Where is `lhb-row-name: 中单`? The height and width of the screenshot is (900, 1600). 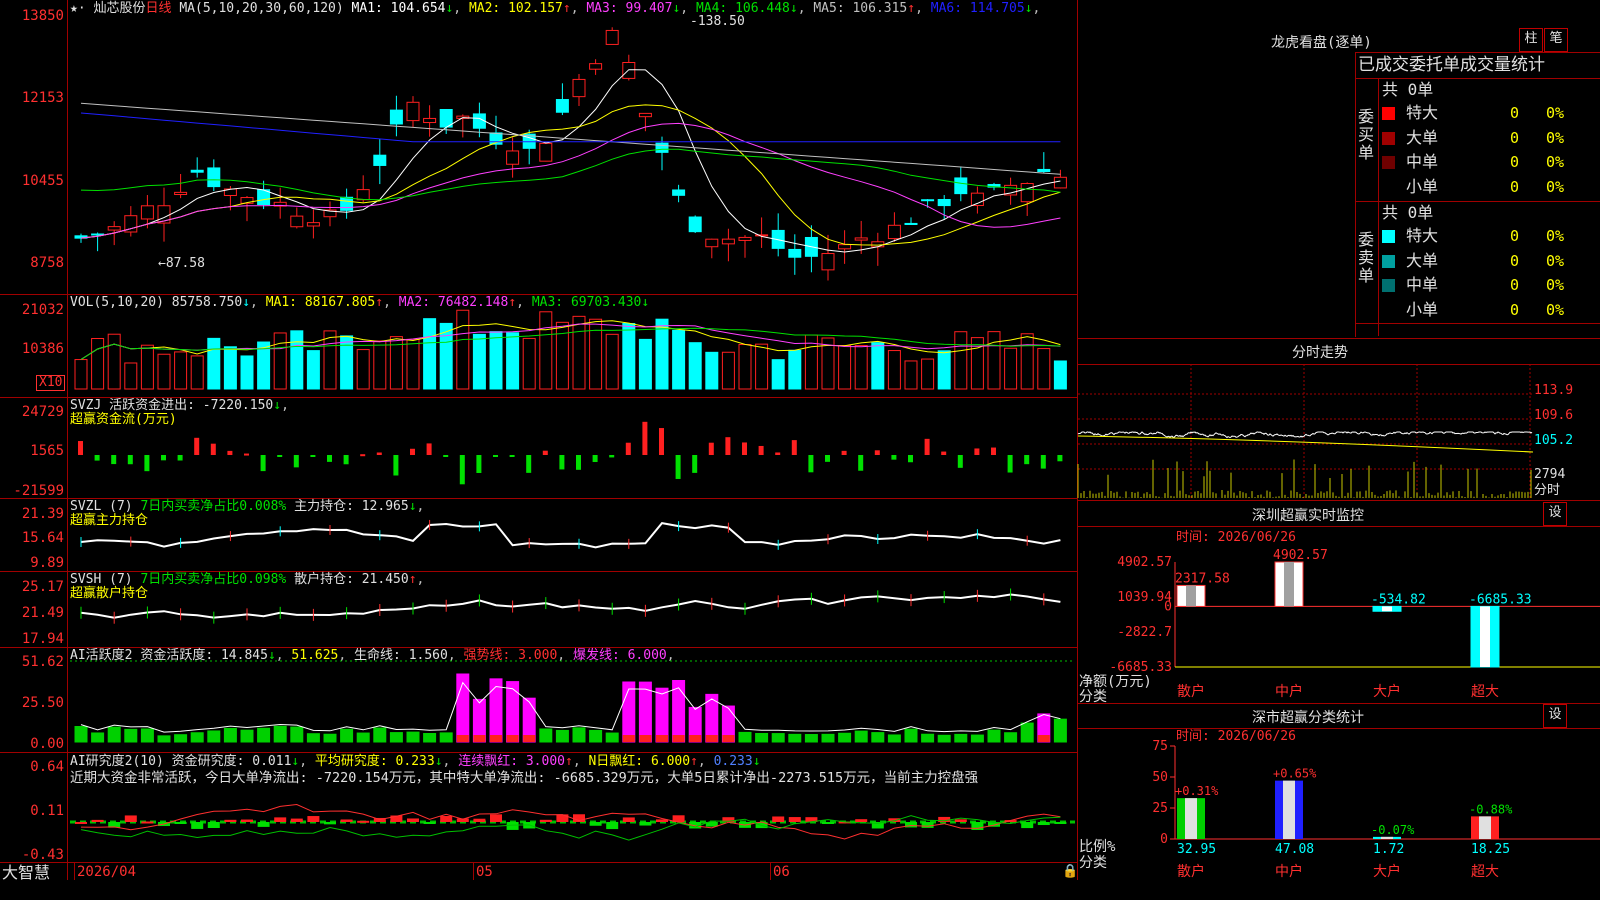 lhb-row-name: 中单 is located at coordinates (1422, 161).